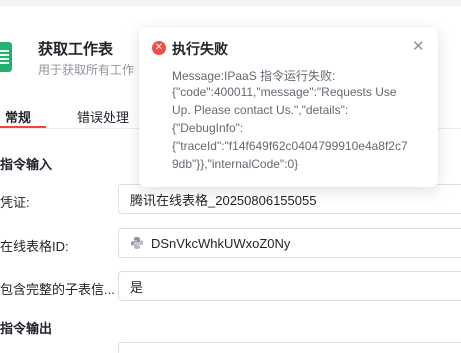  Describe the element at coordinates (86, 70) in the screenshot. I see `action-description: 用于获取所有工作` at that location.